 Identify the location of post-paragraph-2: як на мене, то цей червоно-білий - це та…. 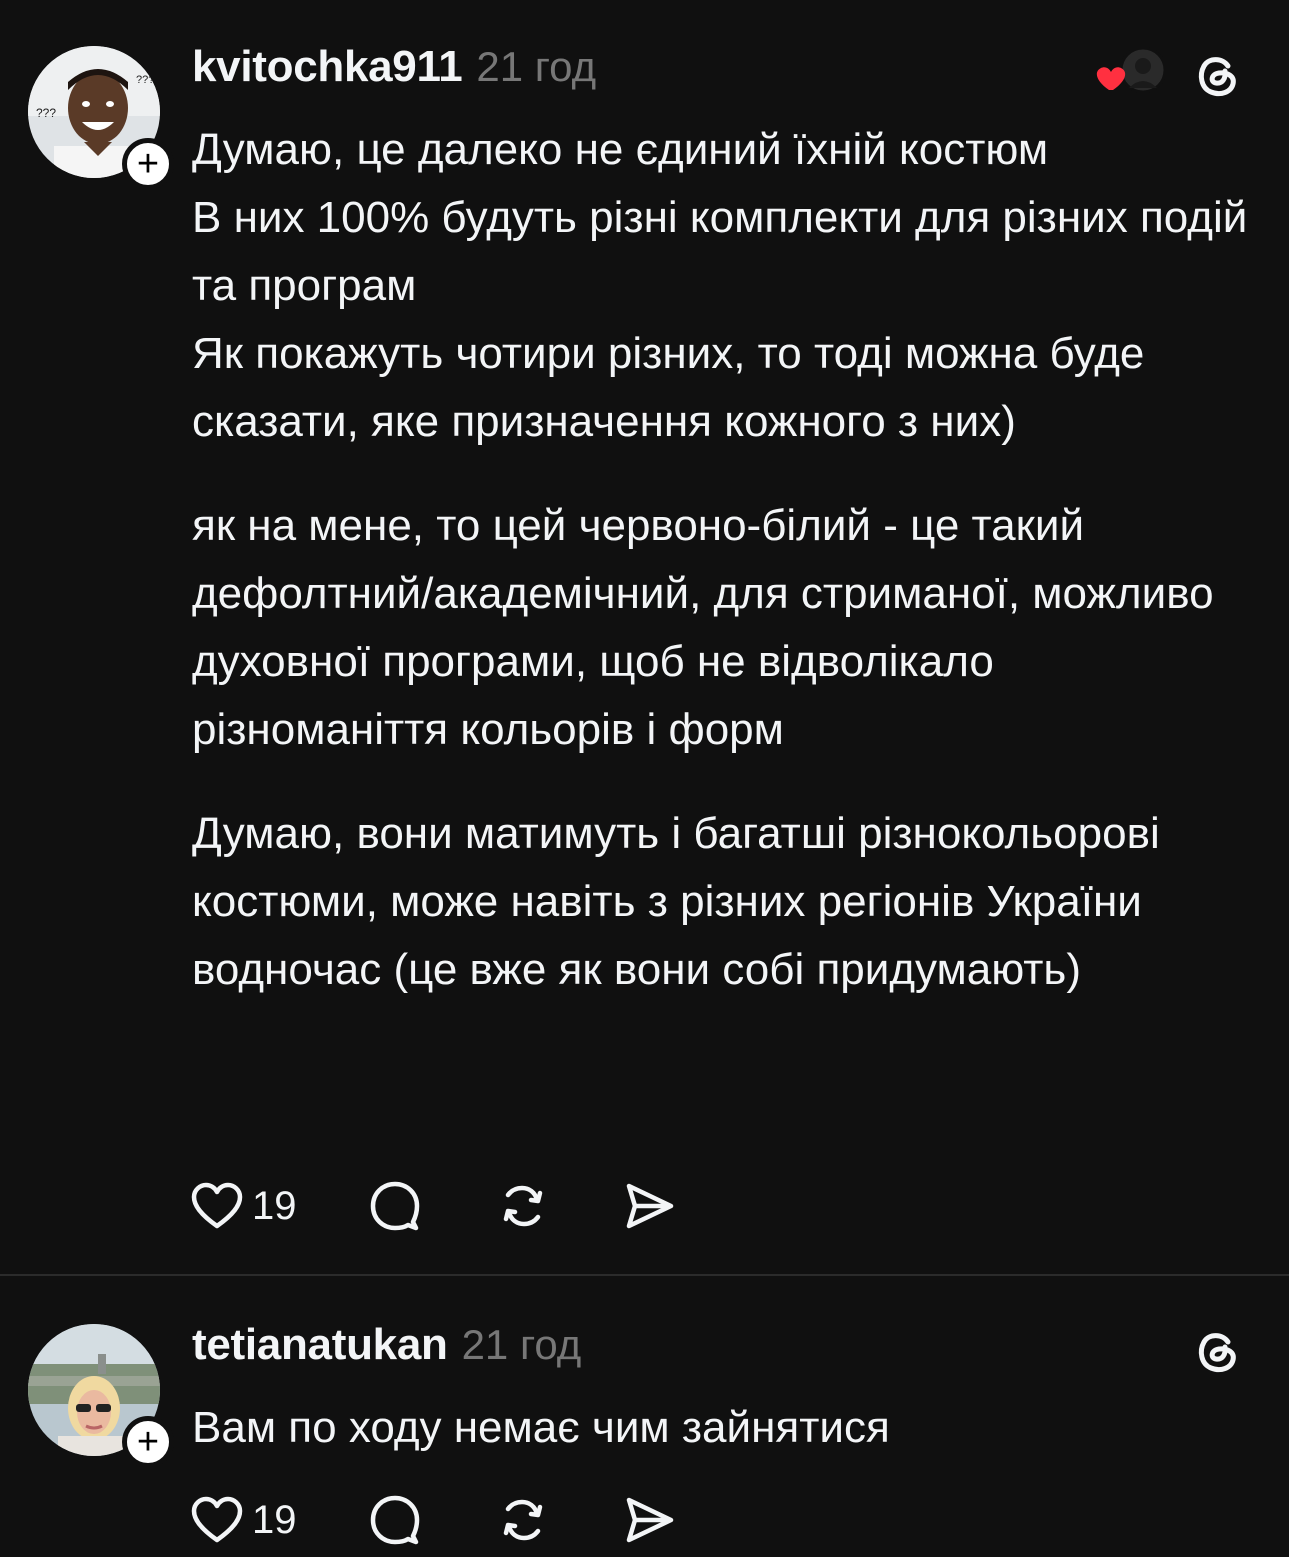
(703, 627).